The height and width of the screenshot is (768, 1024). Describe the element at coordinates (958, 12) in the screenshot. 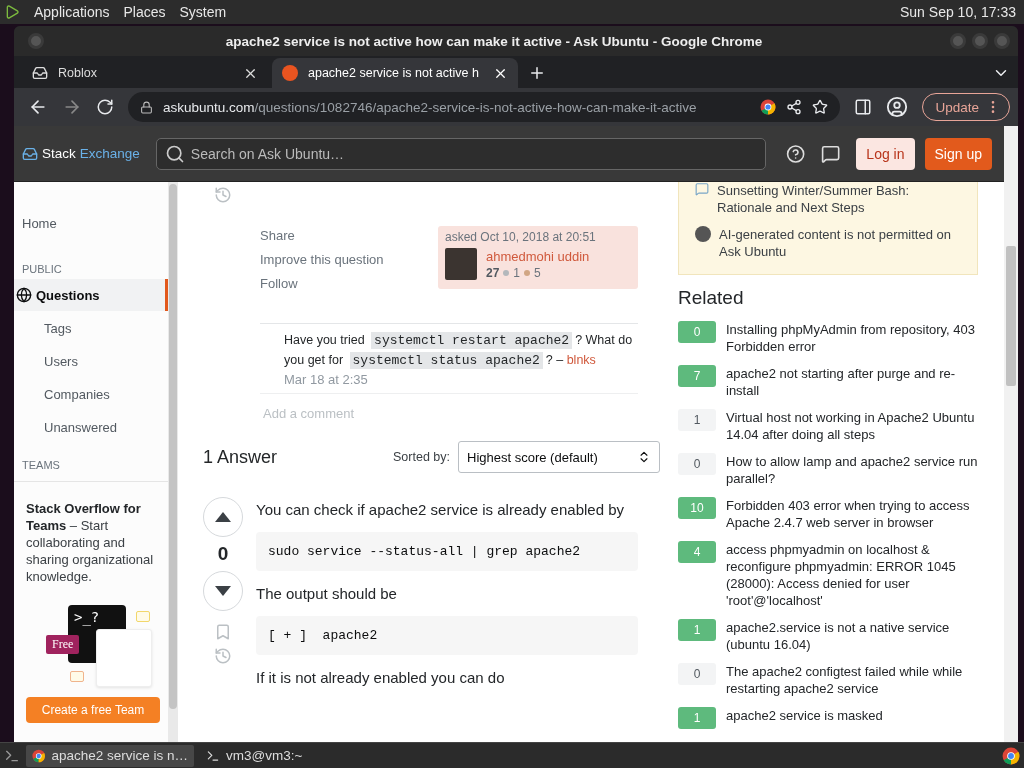

I see `panel-clock: Sun Sep 10, 17:33` at that location.